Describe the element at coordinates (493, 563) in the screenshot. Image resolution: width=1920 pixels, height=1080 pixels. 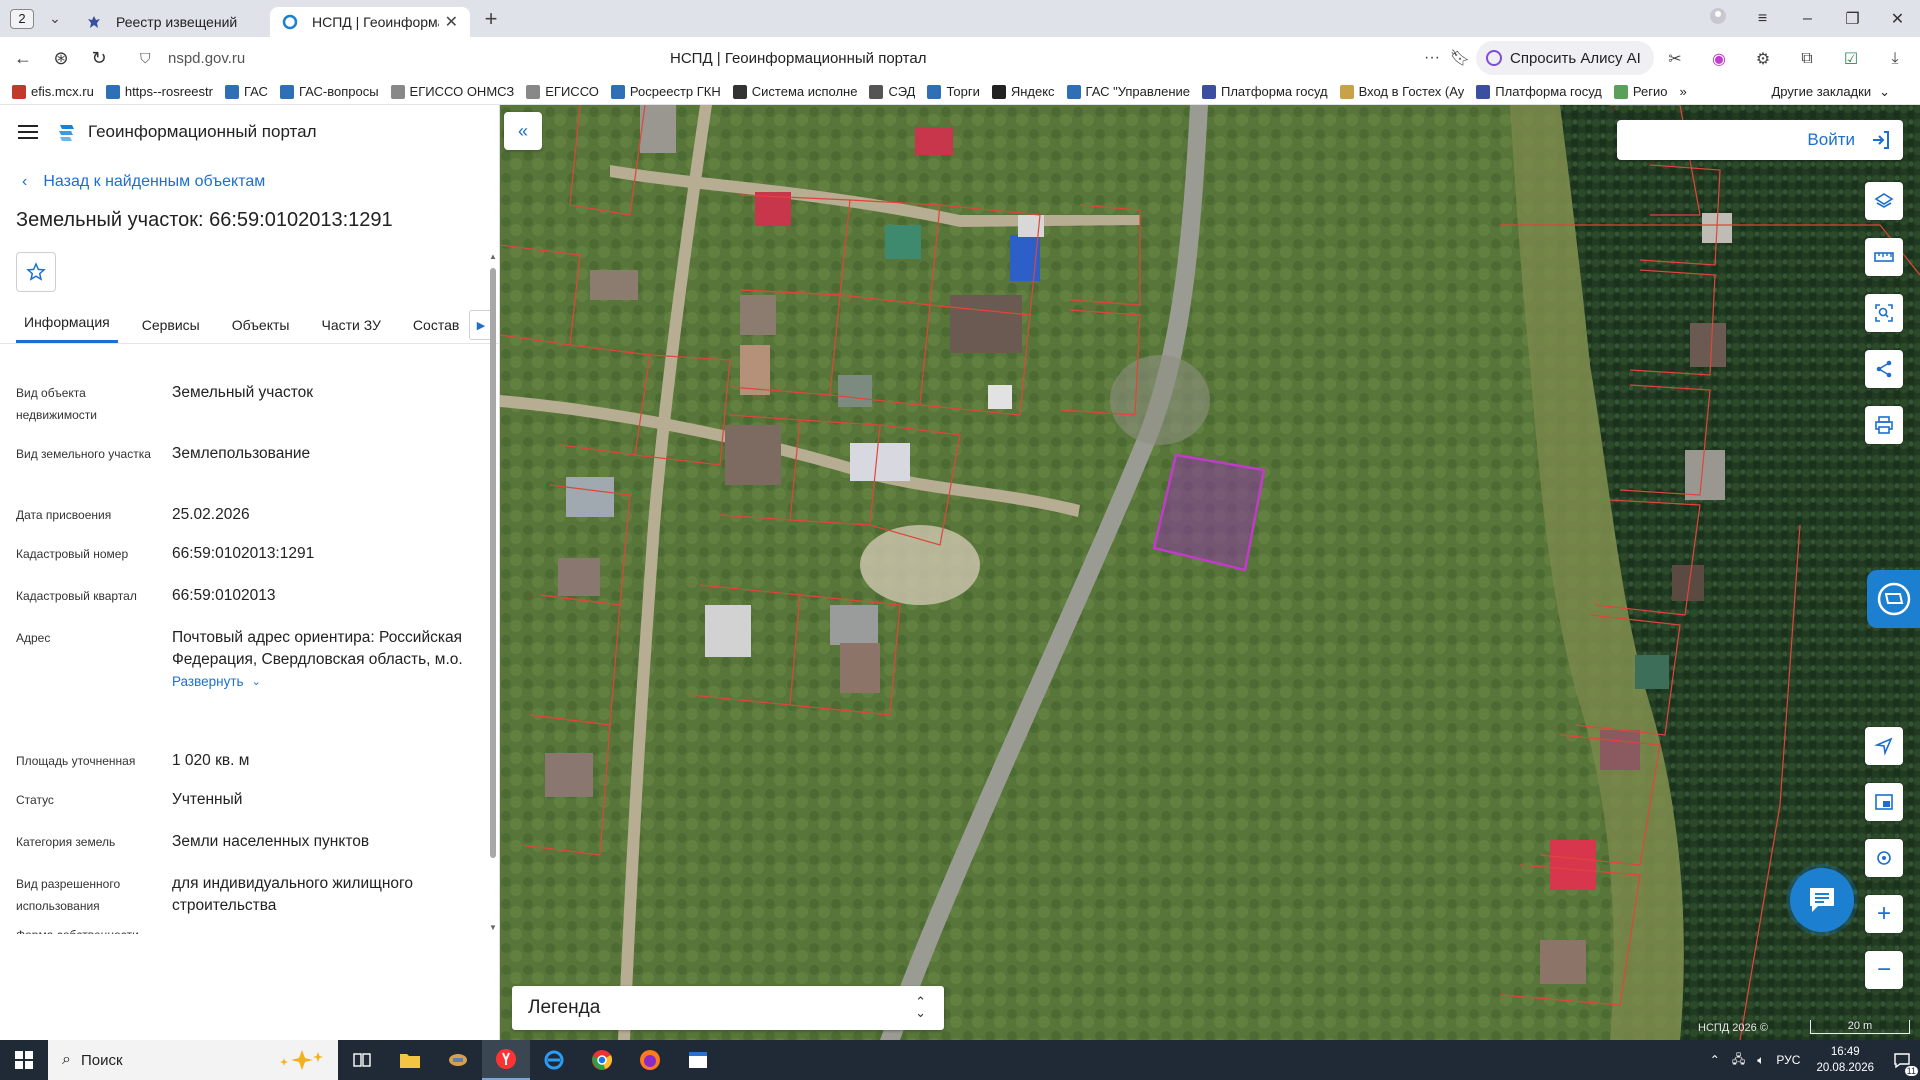
I see `scrollbar-thumb` at that location.